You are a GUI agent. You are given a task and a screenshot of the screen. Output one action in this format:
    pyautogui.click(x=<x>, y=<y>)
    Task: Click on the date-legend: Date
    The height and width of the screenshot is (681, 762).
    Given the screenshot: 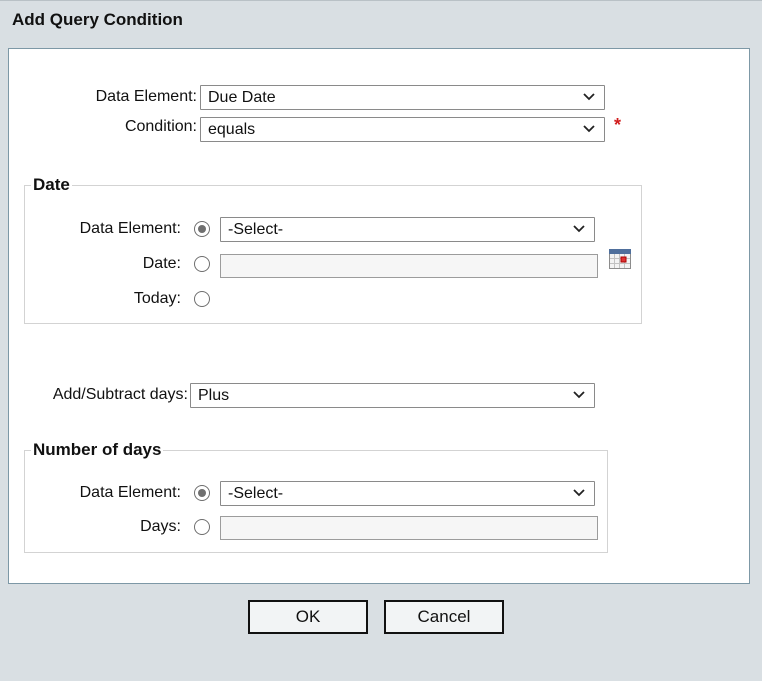 What is the action you would take?
    pyautogui.click(x=51, y=184)
    